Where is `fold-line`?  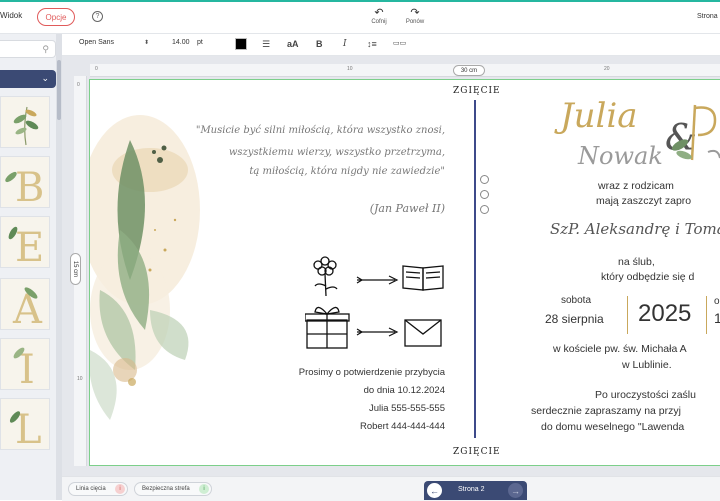
fold-line is located at coordinates (475, 269).